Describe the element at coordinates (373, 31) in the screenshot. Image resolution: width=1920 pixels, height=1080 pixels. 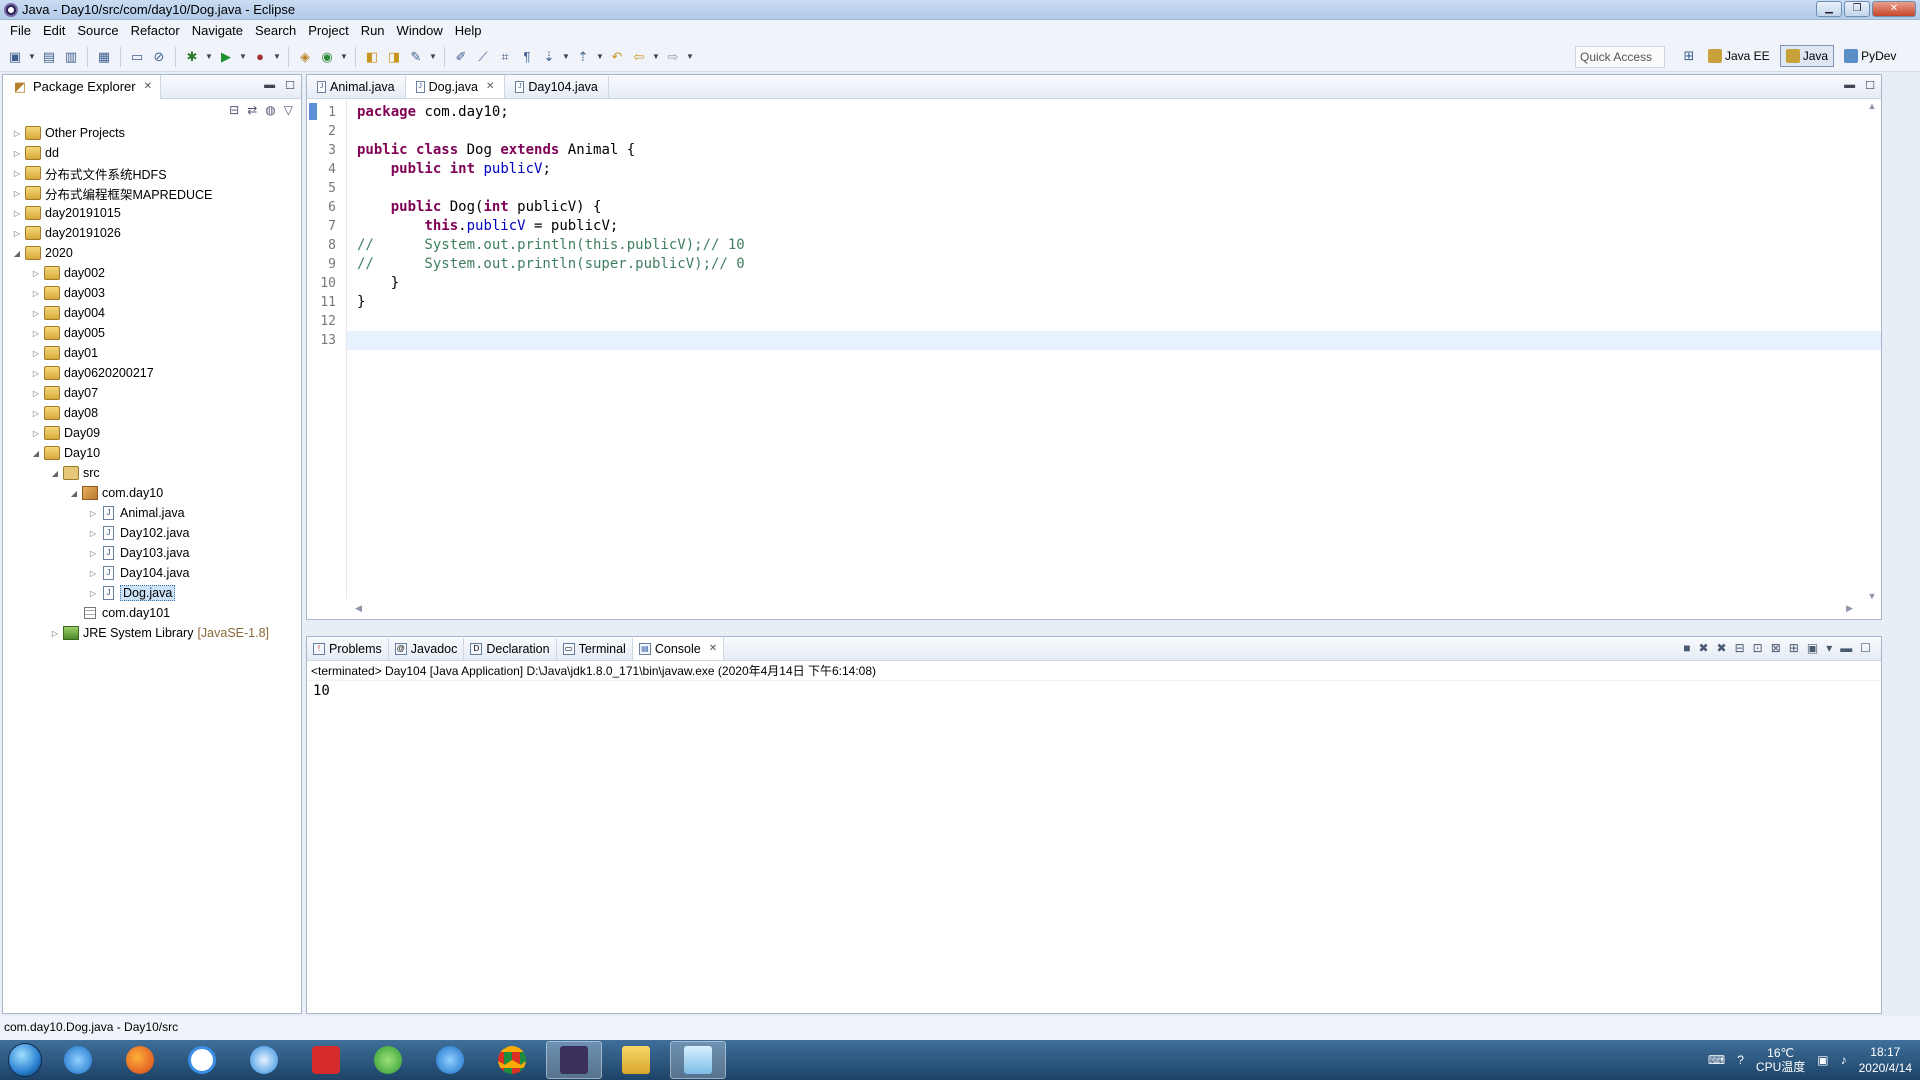
I see `menu-run: Run` at that location.